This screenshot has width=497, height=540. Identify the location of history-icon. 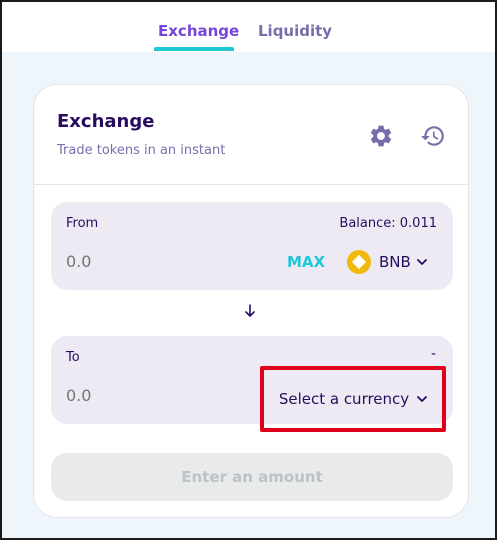
(433, 136).